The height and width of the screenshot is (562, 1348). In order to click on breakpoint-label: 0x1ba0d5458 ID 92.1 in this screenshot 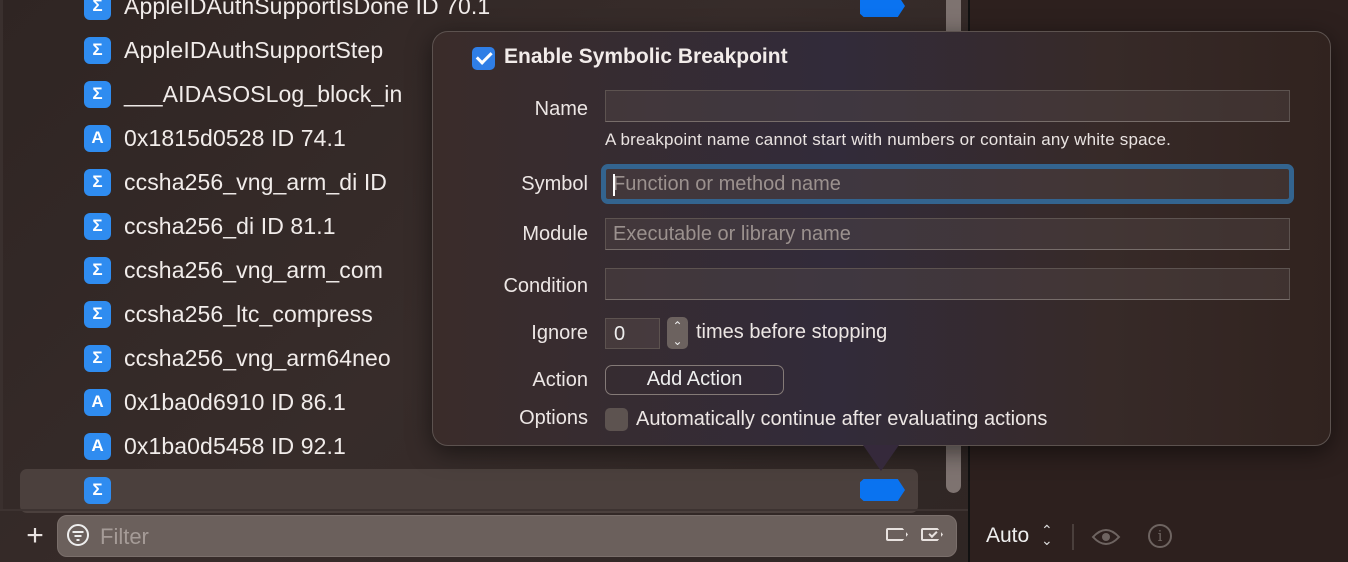, I will do `click(235, 445)`.